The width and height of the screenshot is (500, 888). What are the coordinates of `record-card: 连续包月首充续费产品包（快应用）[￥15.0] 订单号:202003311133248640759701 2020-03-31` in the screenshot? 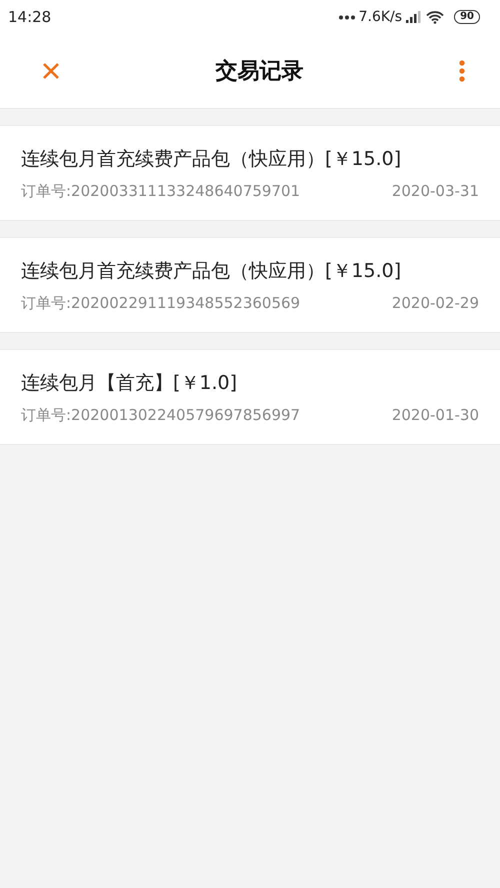 It's located at (250, 173).